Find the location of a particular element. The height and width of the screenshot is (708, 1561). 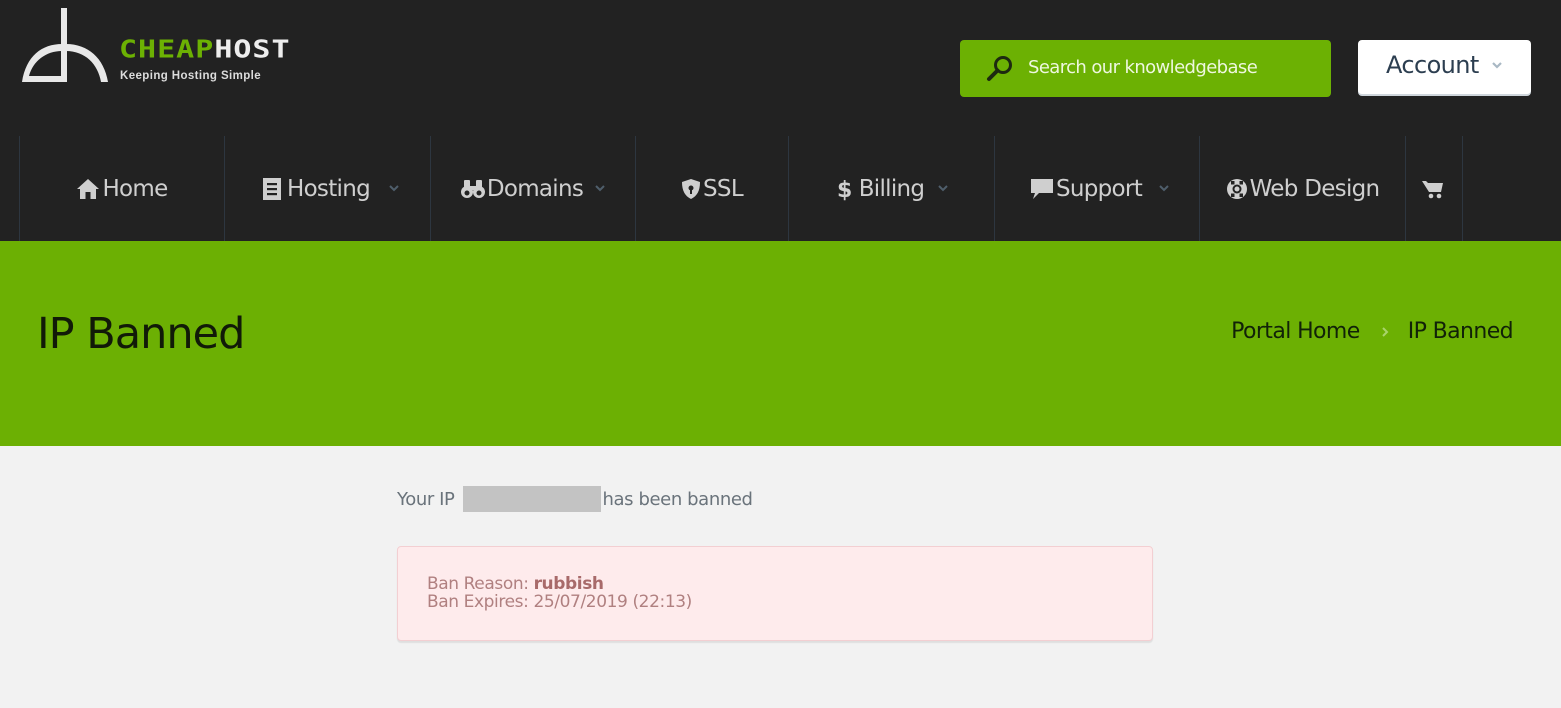

nav-label: Support is located at coordinates (1099, 188).